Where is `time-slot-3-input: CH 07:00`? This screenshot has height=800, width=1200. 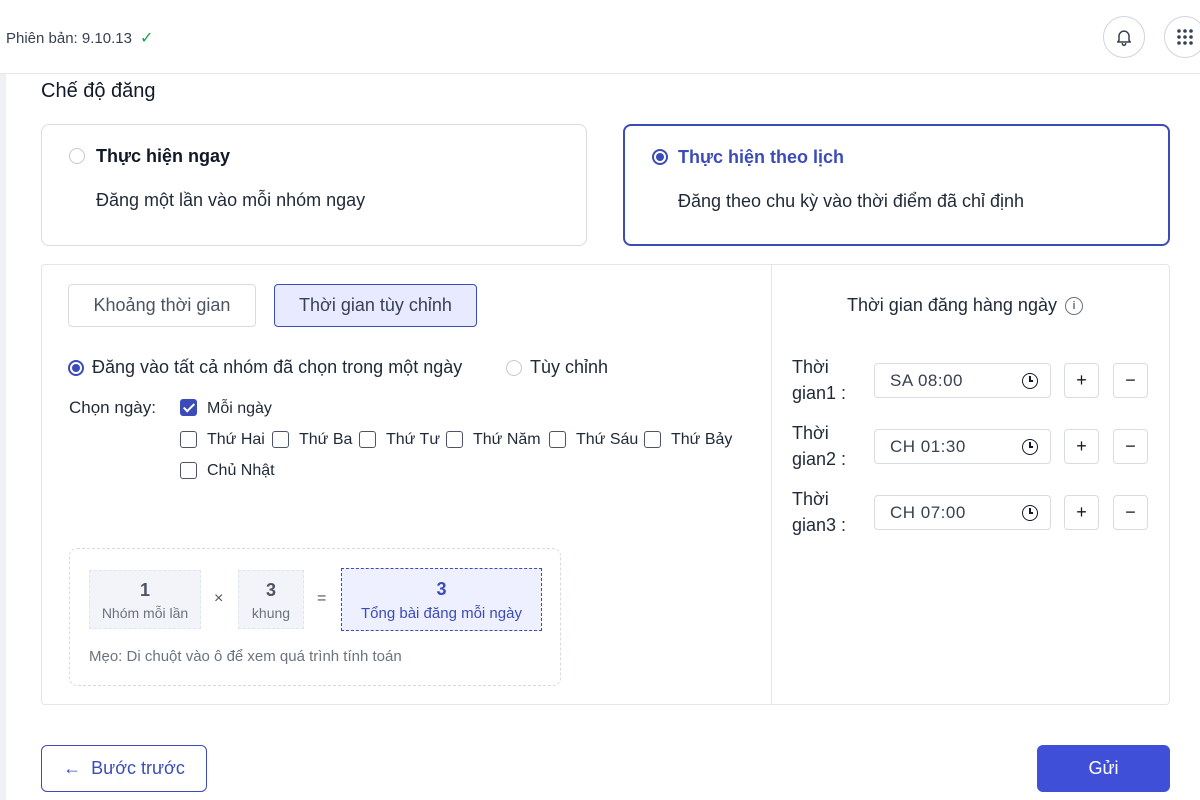
time-slot-3-input: CH 07:00 is located at coordinates (962, 512).